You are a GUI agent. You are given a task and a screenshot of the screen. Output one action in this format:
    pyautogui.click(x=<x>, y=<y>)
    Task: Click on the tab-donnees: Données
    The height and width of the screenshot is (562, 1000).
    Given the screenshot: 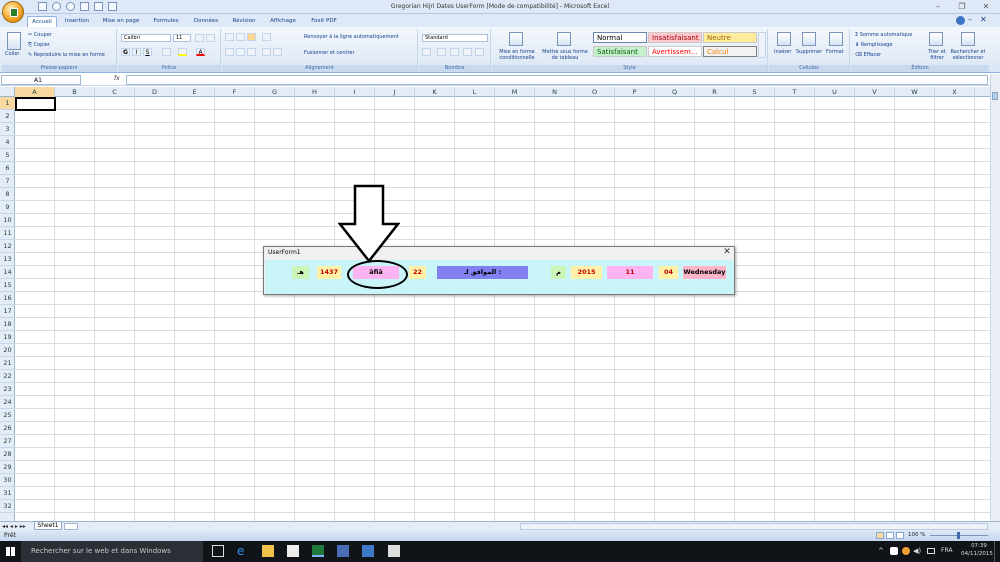 What is the action you would take?
    pyautogui.click(x=206, y=21)
    